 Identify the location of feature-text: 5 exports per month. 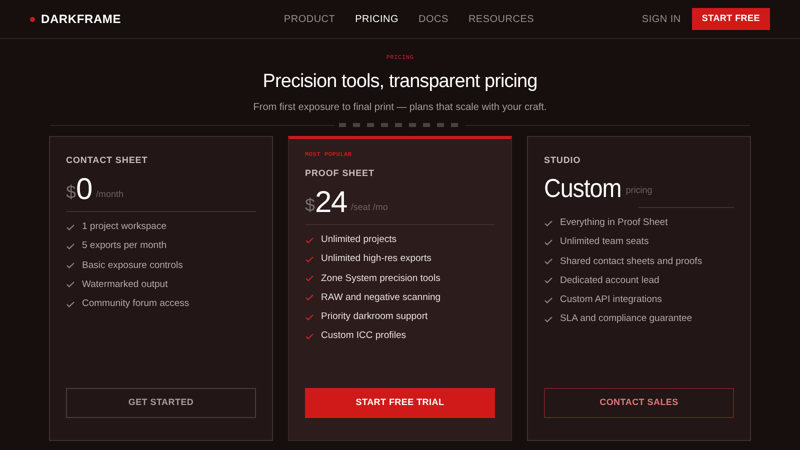
(124, 246).